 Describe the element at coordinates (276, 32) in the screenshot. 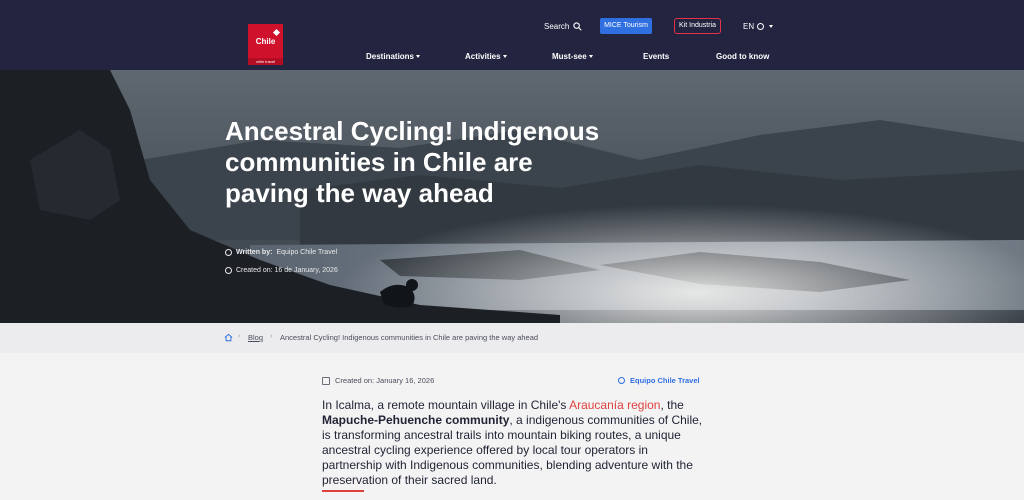

I see `star-icon` at that location.